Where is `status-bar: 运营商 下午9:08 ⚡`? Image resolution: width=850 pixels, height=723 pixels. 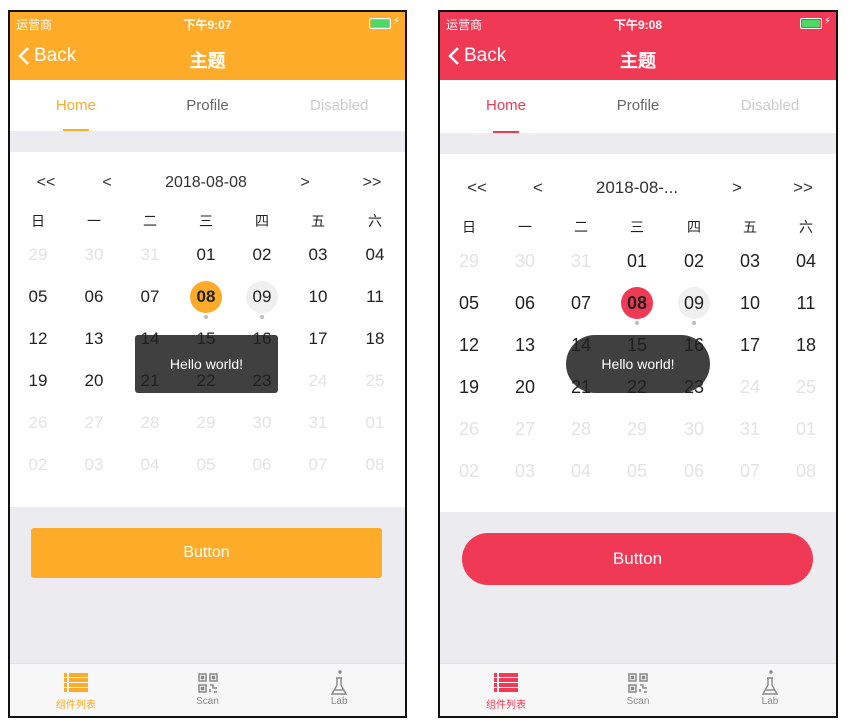 status-bar: 运营商 下午9:08 ⚡ is located at coordinates (638, 23).